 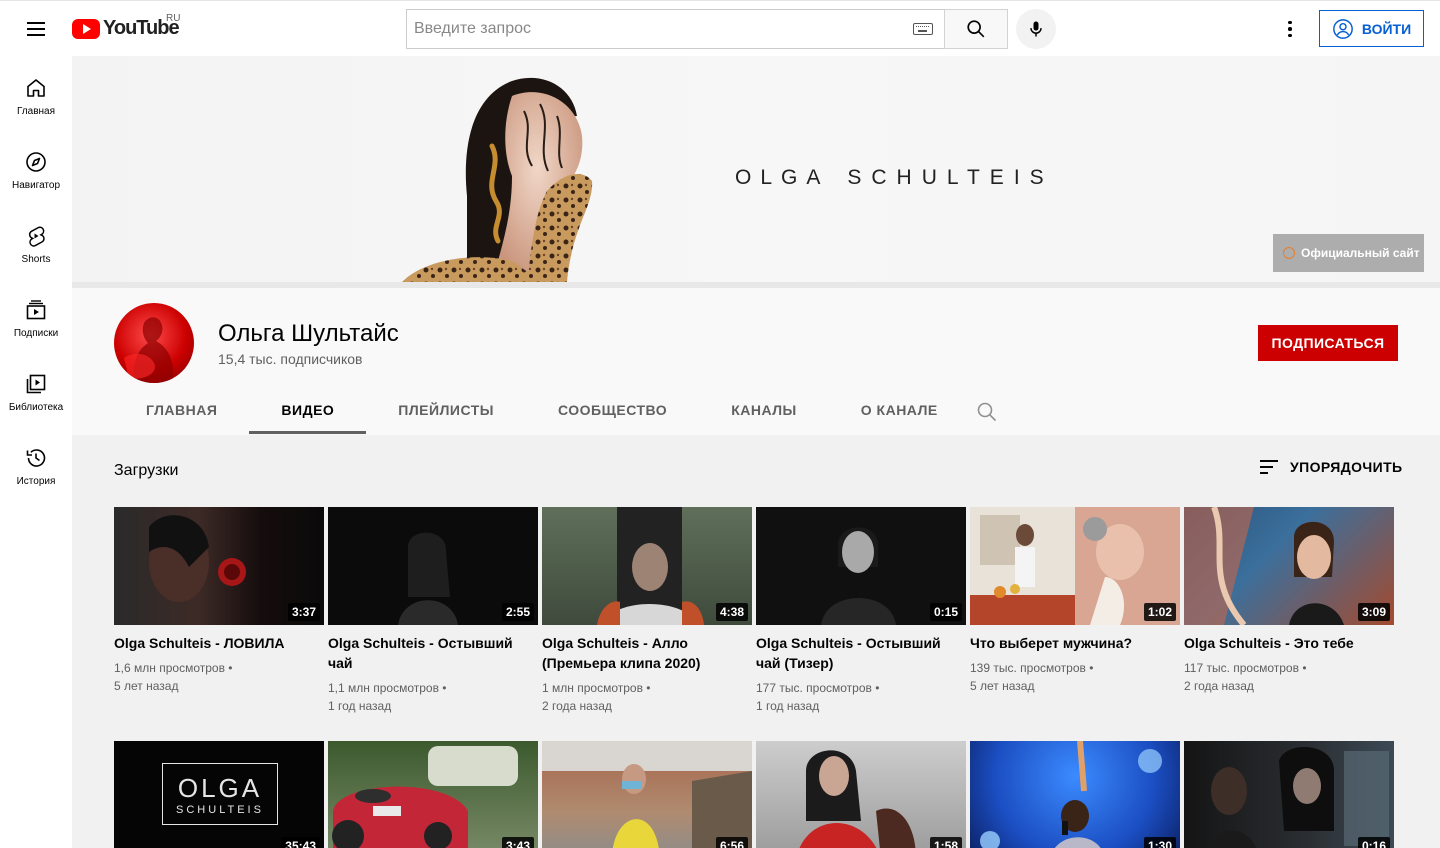 What do you see at coordinates (36, 333) in the screenshot?
I see `sidebar-item-label: Подписки` at bounding box center [36, 333].